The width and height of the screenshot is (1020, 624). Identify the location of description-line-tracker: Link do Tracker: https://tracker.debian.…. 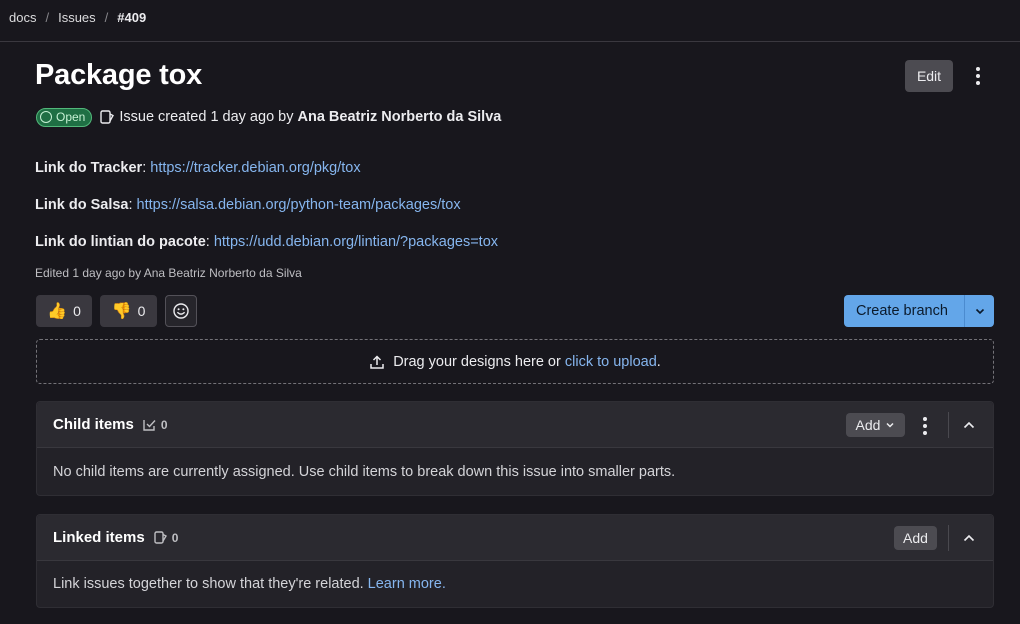
(198, 168).